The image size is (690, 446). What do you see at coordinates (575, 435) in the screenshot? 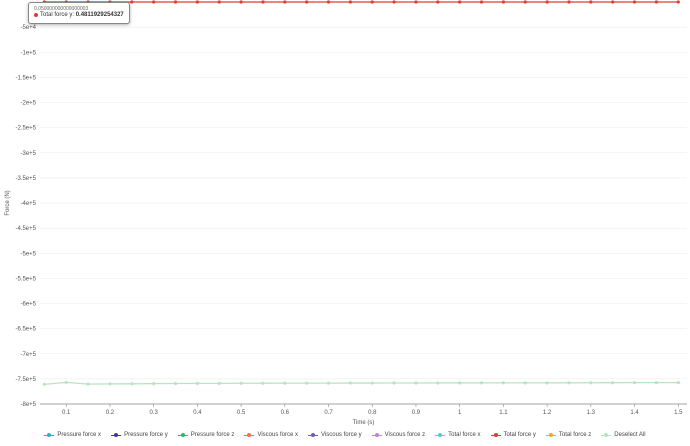
I see `legend-label: Total force z` at bounding box center [575, 435].